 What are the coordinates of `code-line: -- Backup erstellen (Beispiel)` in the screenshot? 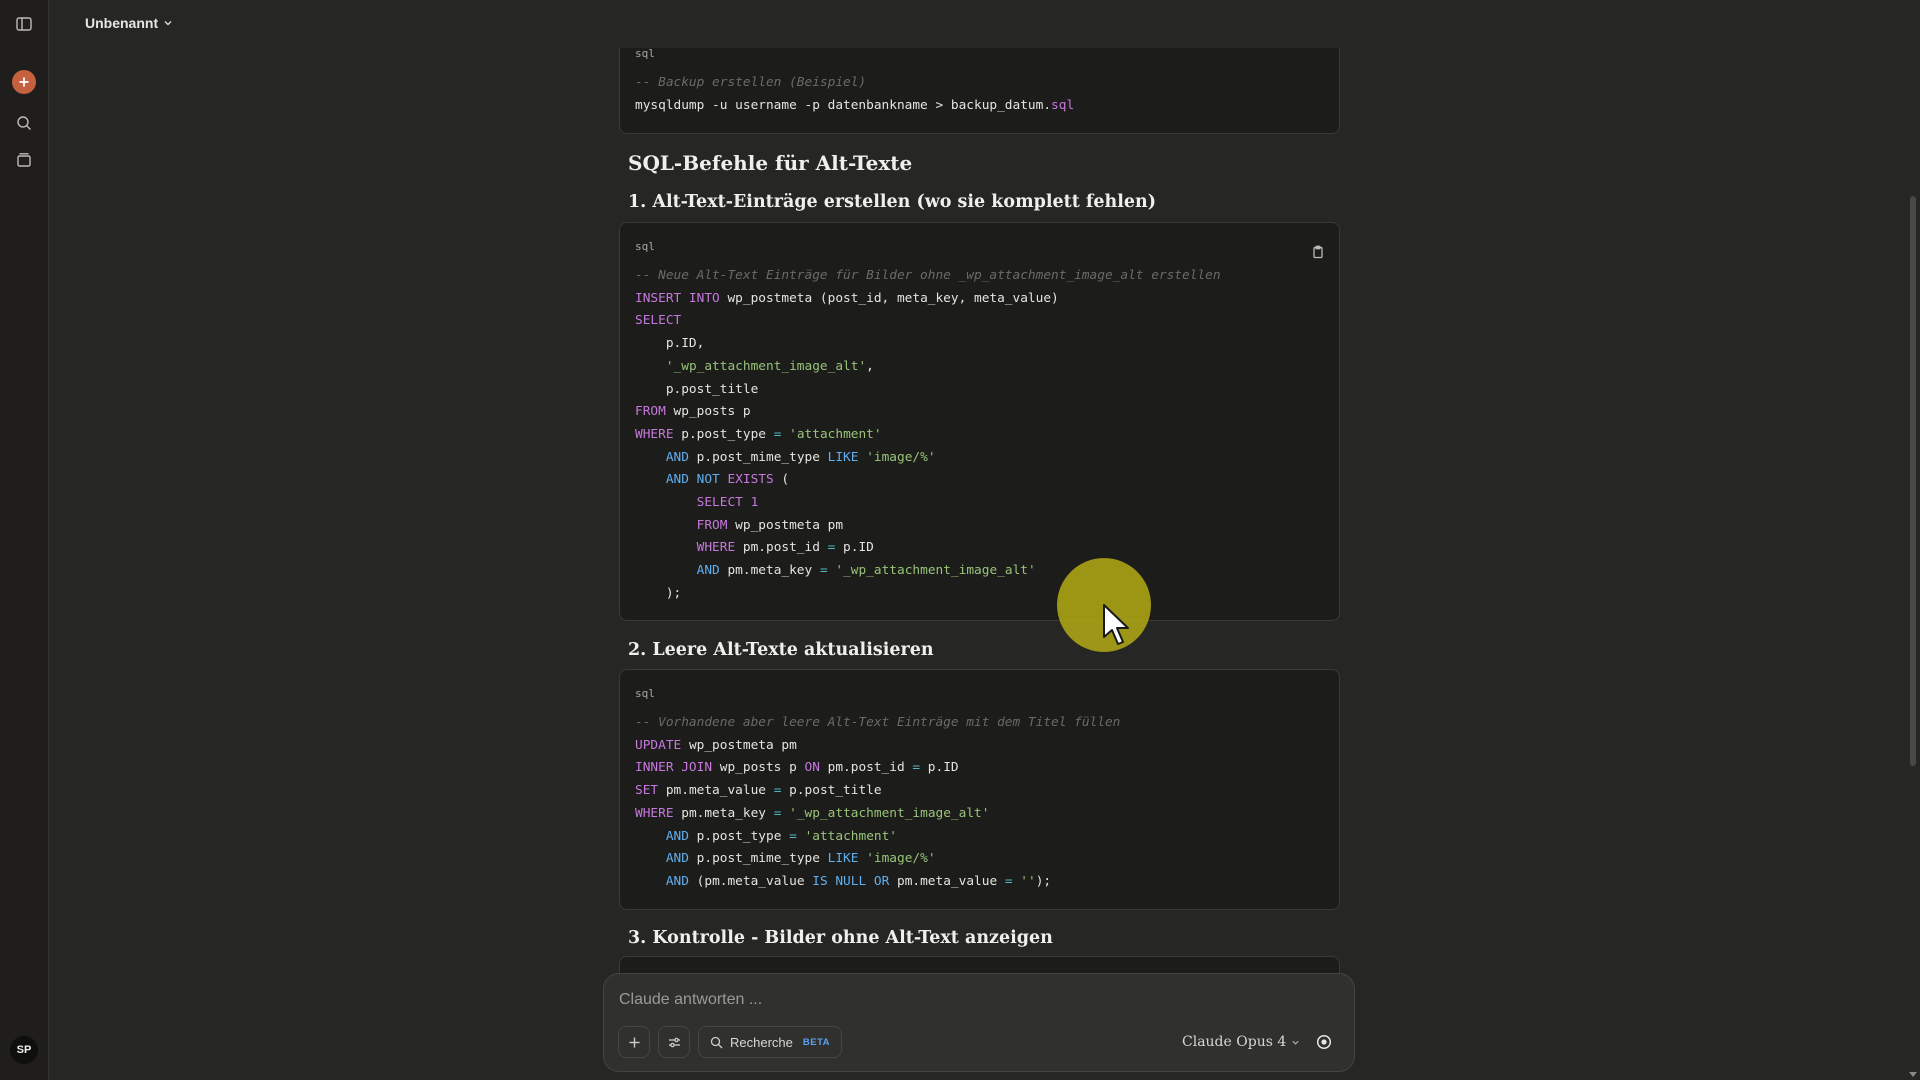 It's located at (750, 82).